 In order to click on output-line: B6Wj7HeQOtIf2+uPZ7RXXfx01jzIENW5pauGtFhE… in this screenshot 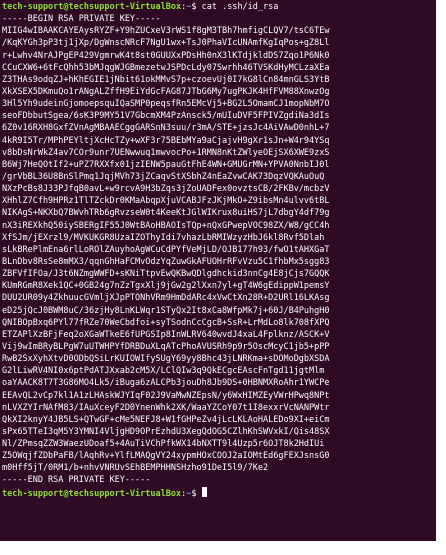, I will do `click(166, 164)`.